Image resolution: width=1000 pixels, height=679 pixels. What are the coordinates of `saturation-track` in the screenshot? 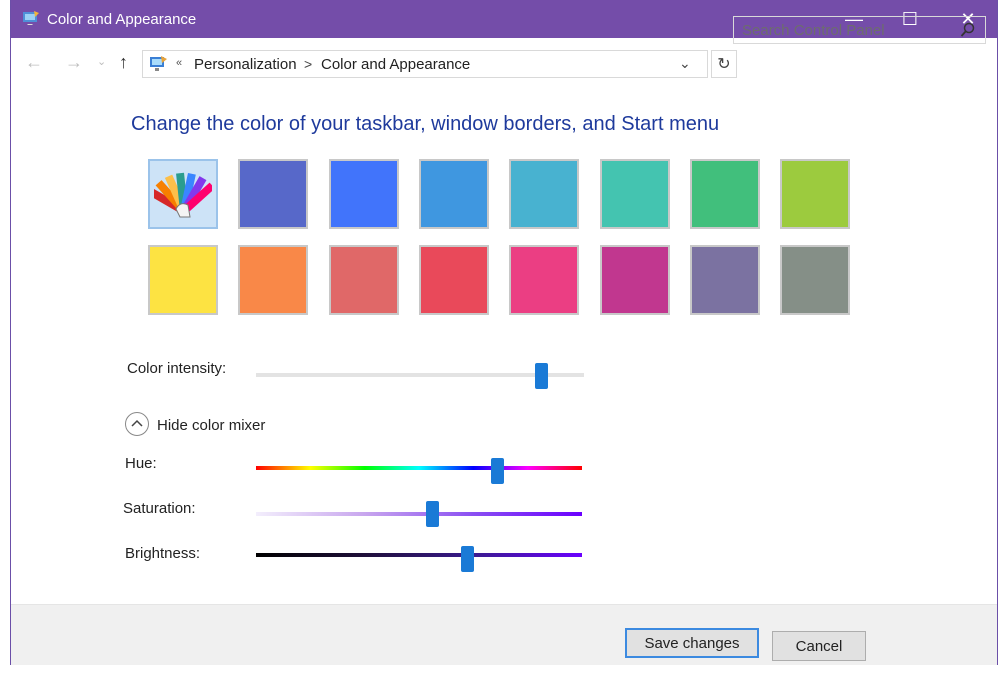 It's located at (419, 514).